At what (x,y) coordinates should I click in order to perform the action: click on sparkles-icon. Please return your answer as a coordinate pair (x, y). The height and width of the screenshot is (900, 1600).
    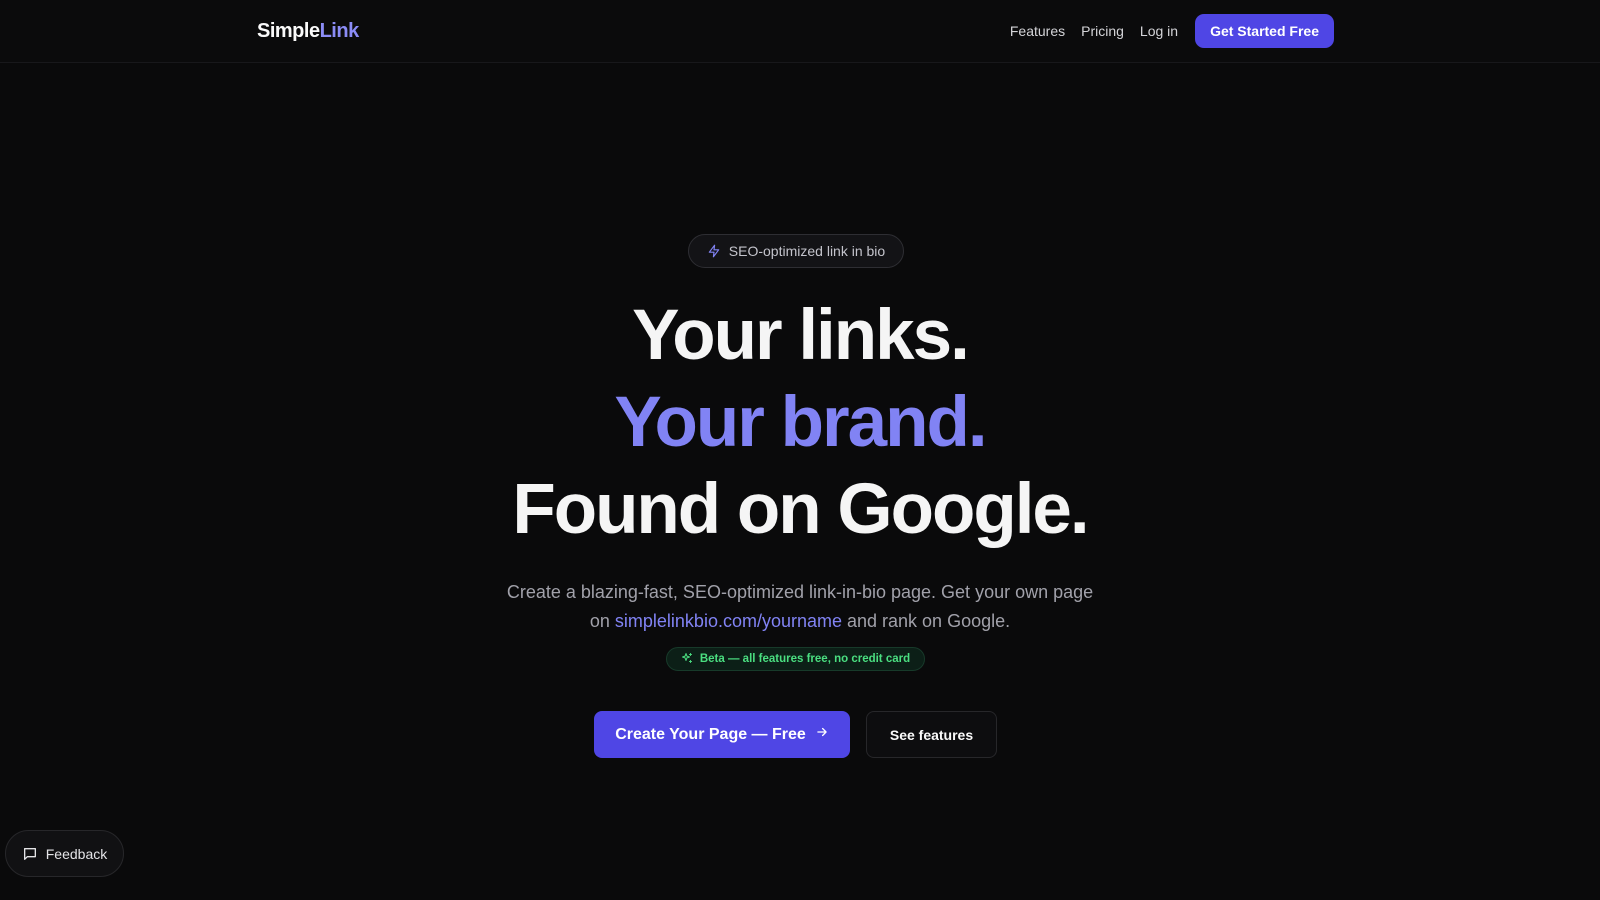
    Looking at the image, I should click on (687, 659).